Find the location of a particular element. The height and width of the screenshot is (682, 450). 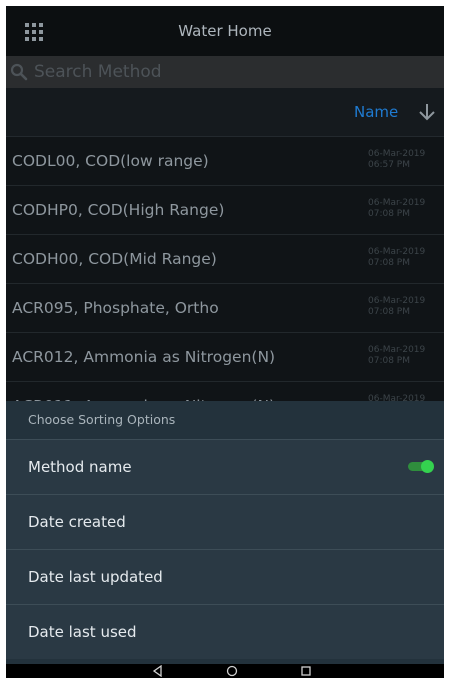

sort-option-date-last-used: Date last used is located at coordinates (225, 632).